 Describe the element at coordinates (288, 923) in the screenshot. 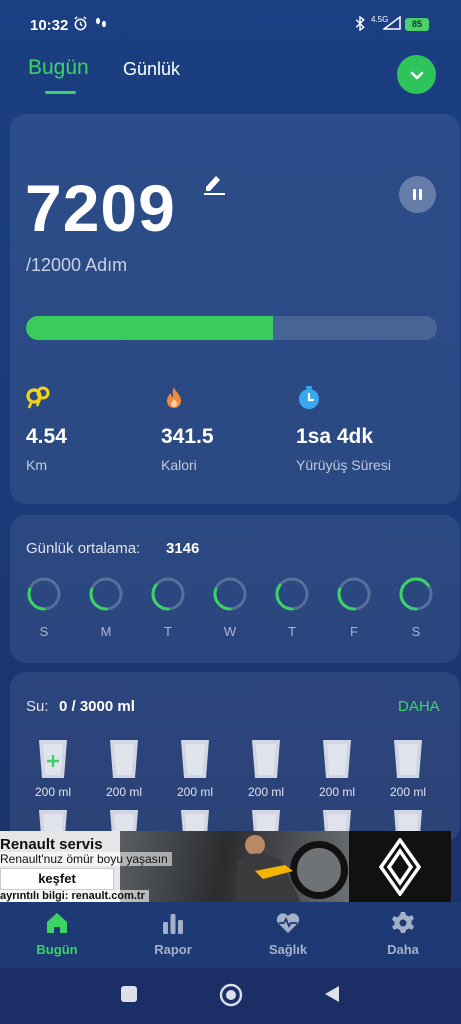

I see `heart-pulse-icon` at that location.